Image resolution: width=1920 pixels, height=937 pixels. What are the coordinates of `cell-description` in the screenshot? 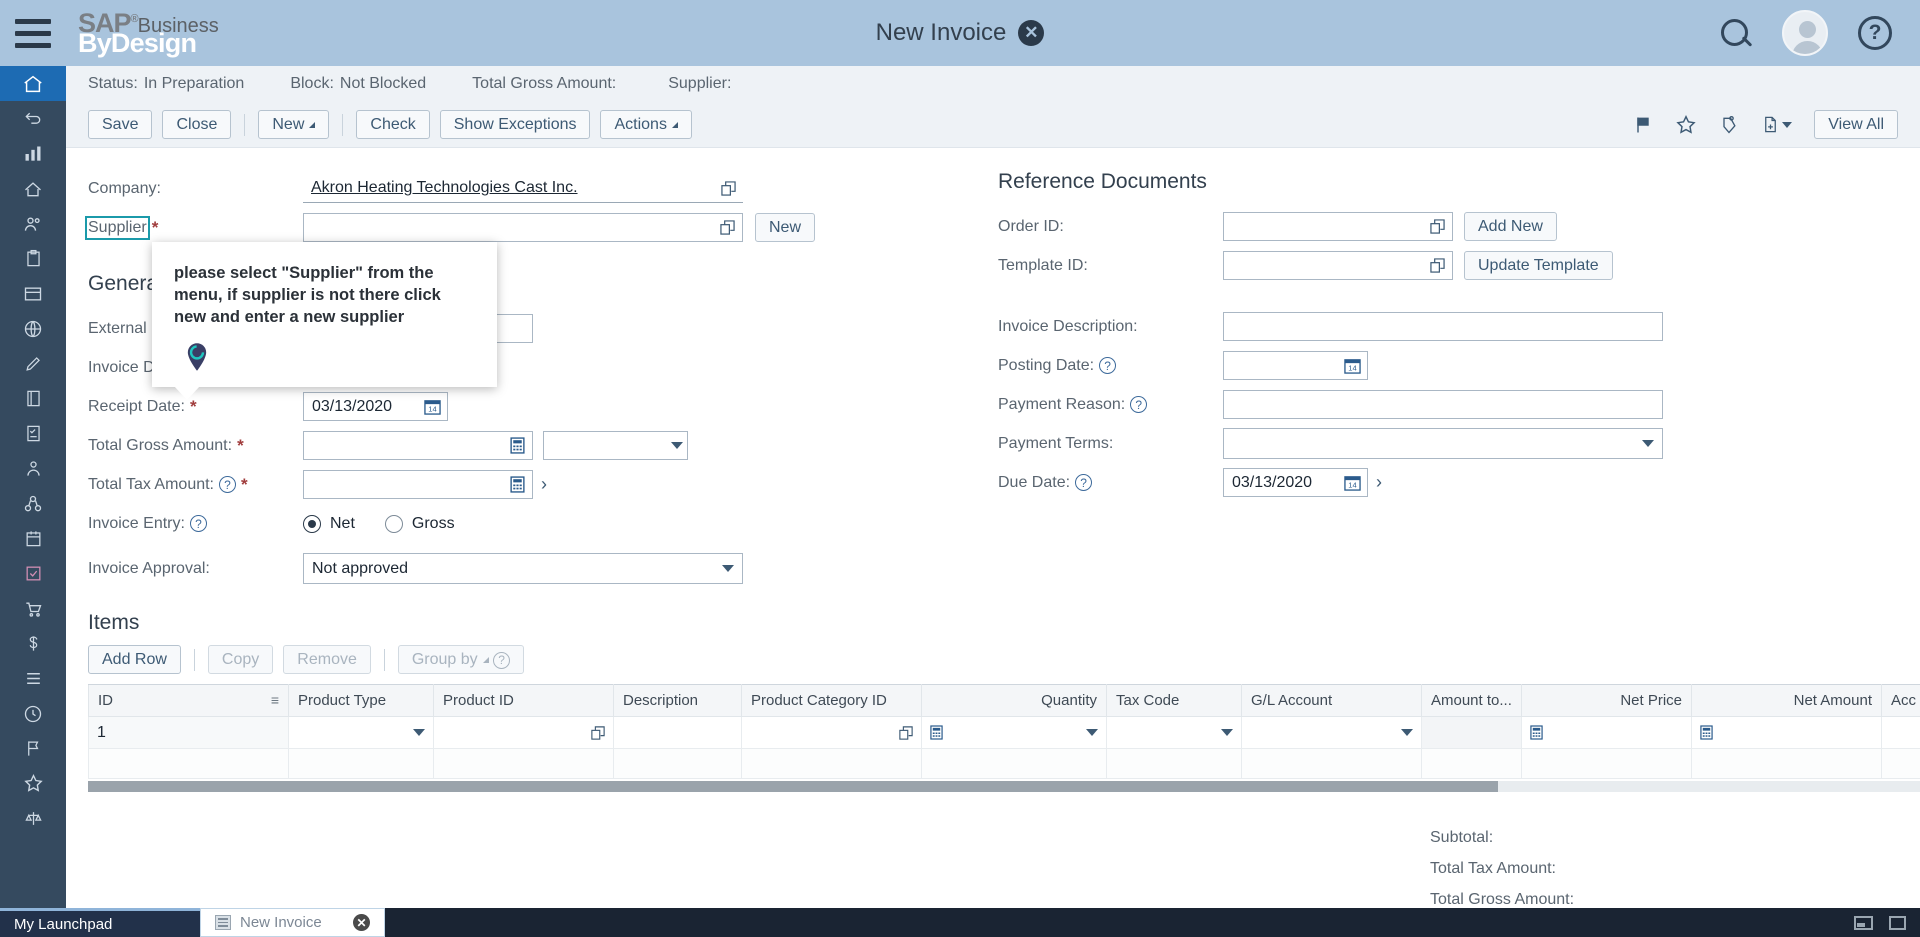 It's located at (677, 732).